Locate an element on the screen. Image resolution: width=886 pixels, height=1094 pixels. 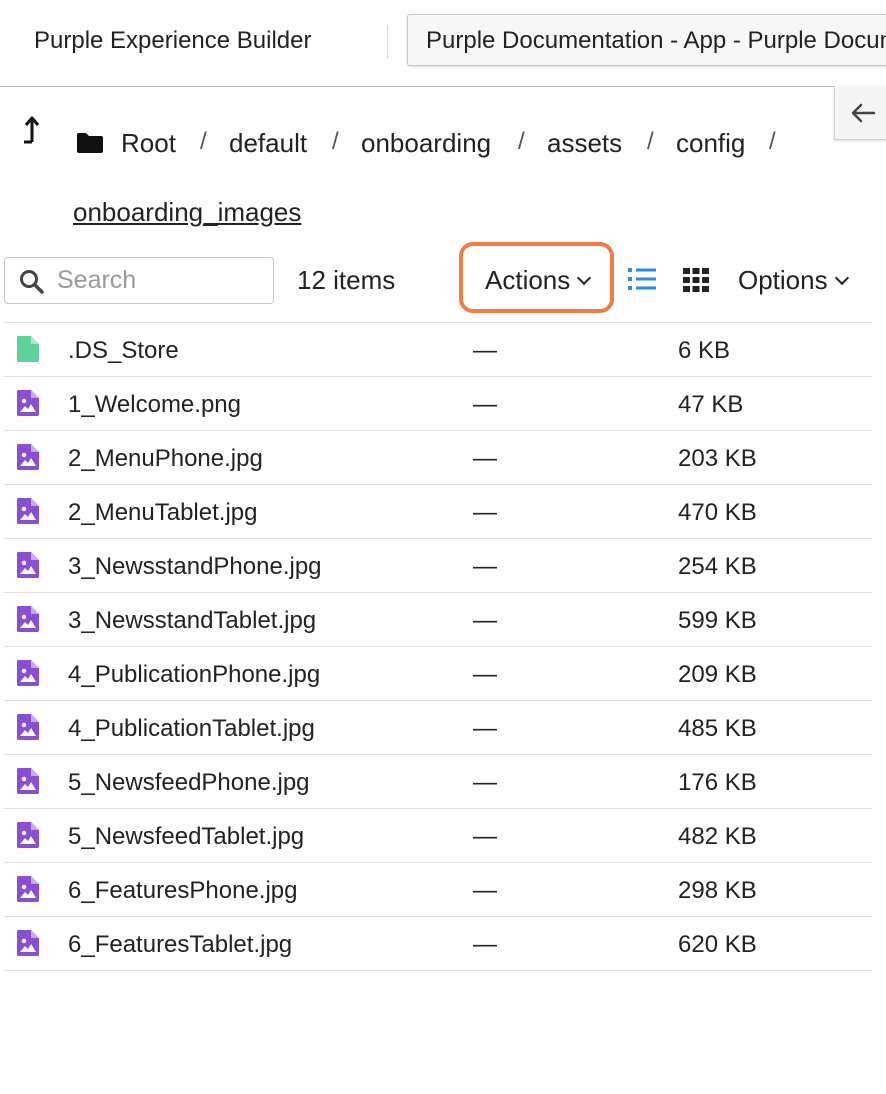
file-name: 2_MenuPhone.jpg is located at coordinates (165, 459).